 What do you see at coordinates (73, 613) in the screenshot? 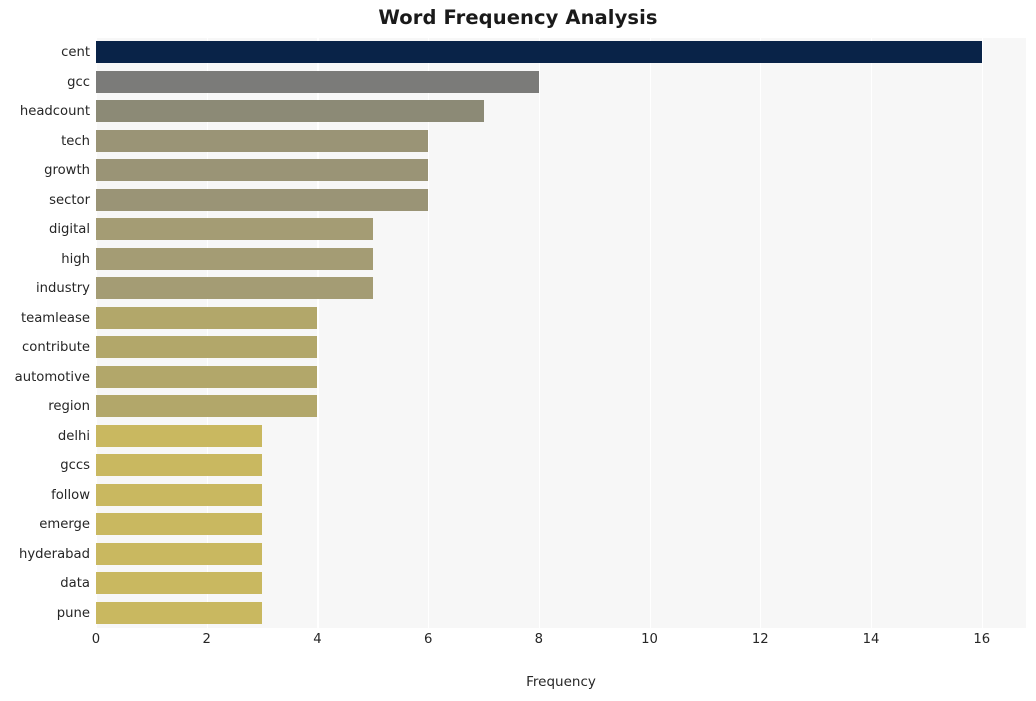
I see `y-tick-label: pune` at bounding box center [73, 613].